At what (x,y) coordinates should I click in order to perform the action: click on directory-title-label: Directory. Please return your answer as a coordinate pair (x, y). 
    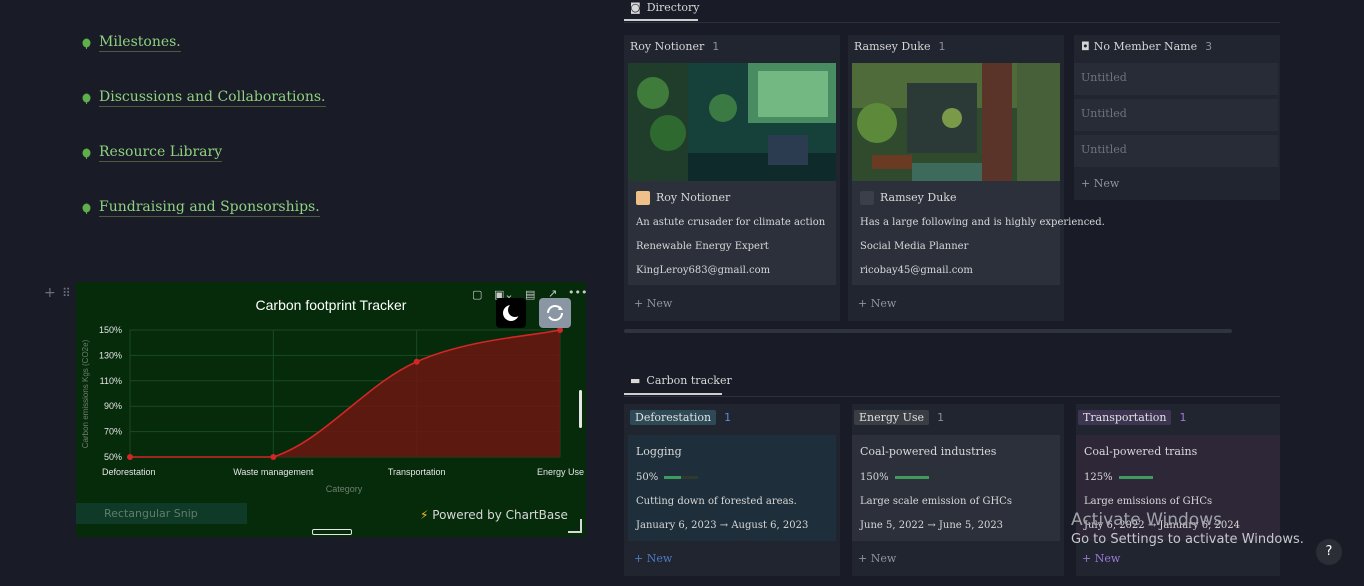
    Looking at the image, I should click on (673, 7).